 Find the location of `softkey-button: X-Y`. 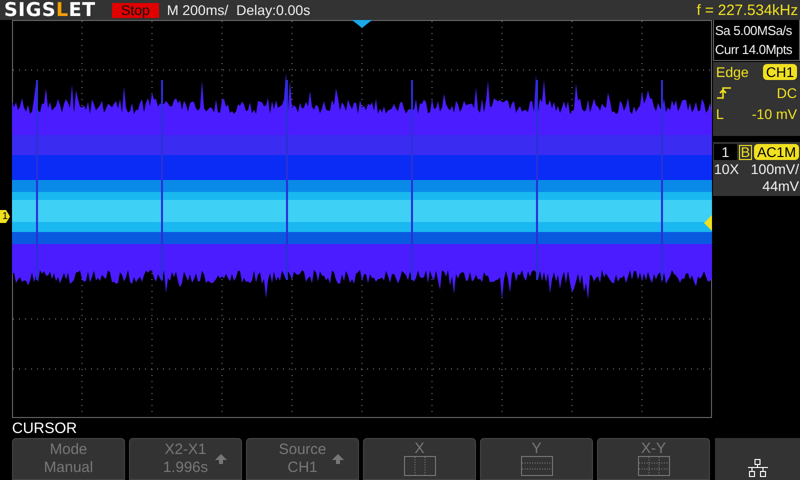

softkey-button: X-Y is located at coordinates (653, 459).